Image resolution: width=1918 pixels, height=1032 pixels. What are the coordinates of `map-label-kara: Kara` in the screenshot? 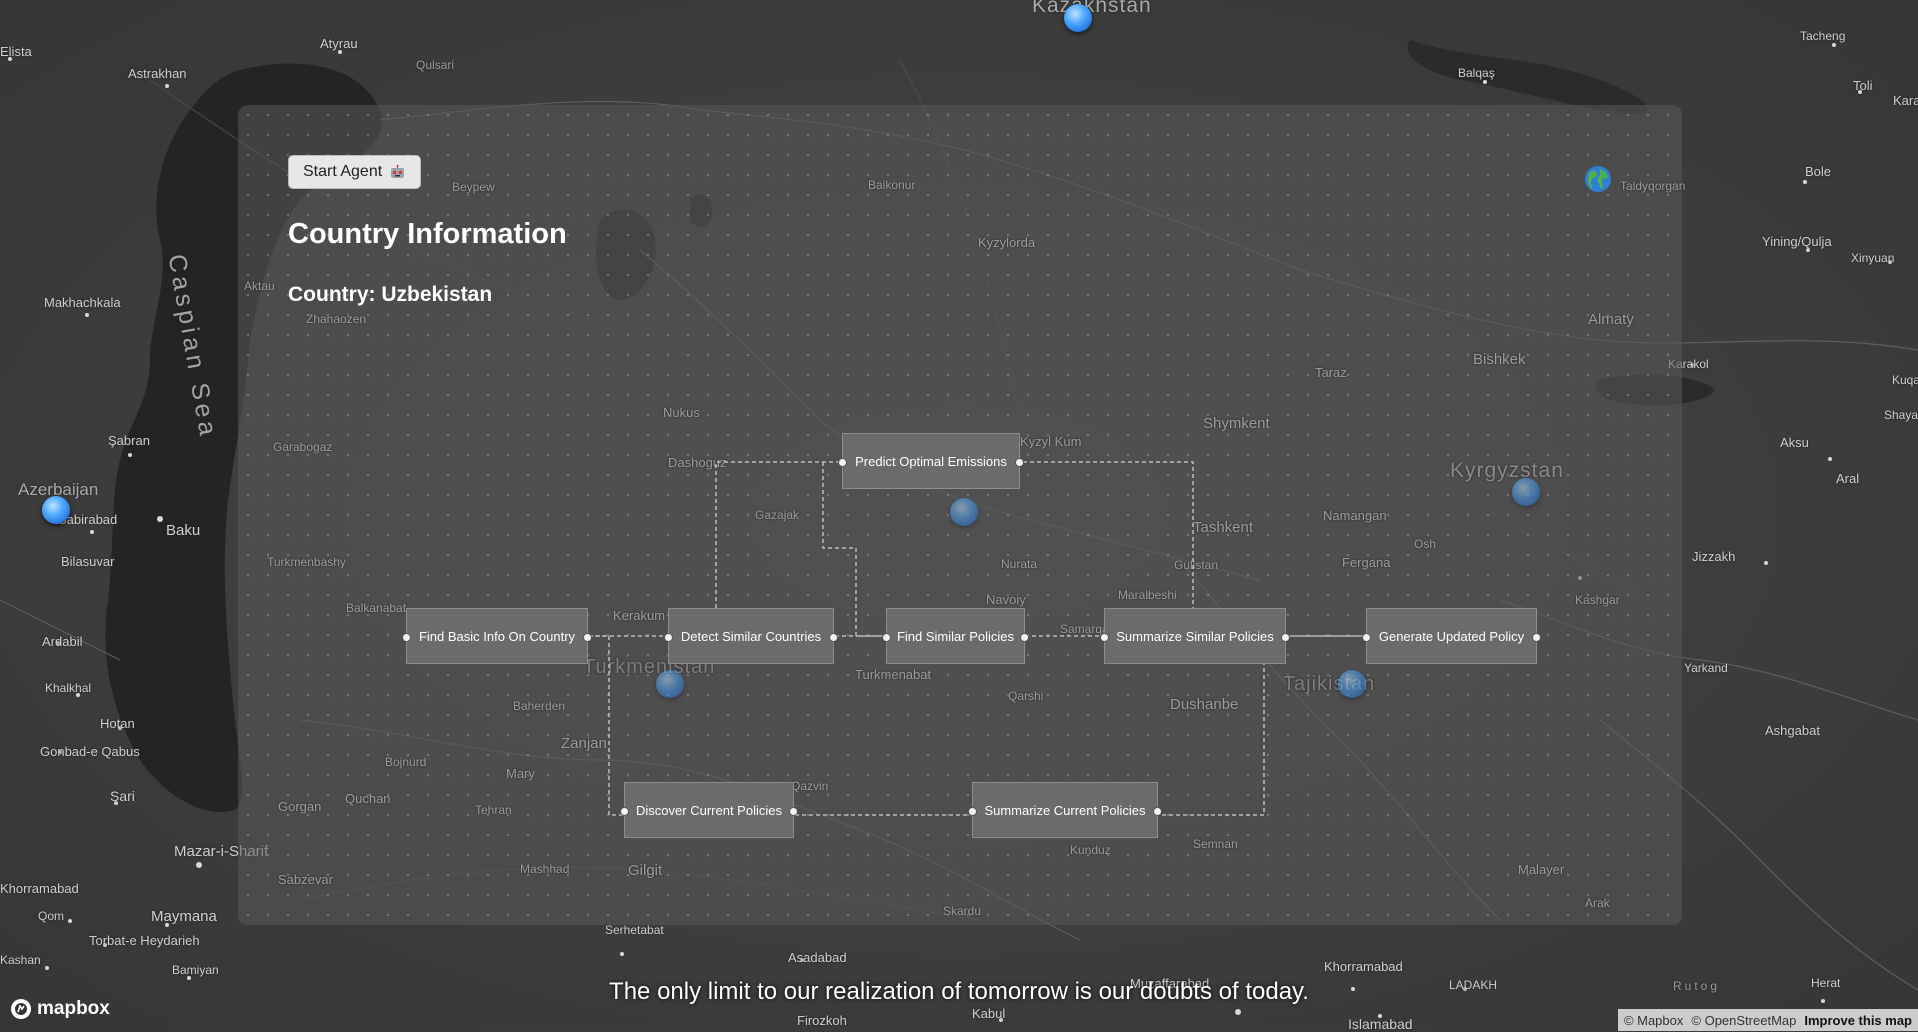 It's located at (1905, 100).